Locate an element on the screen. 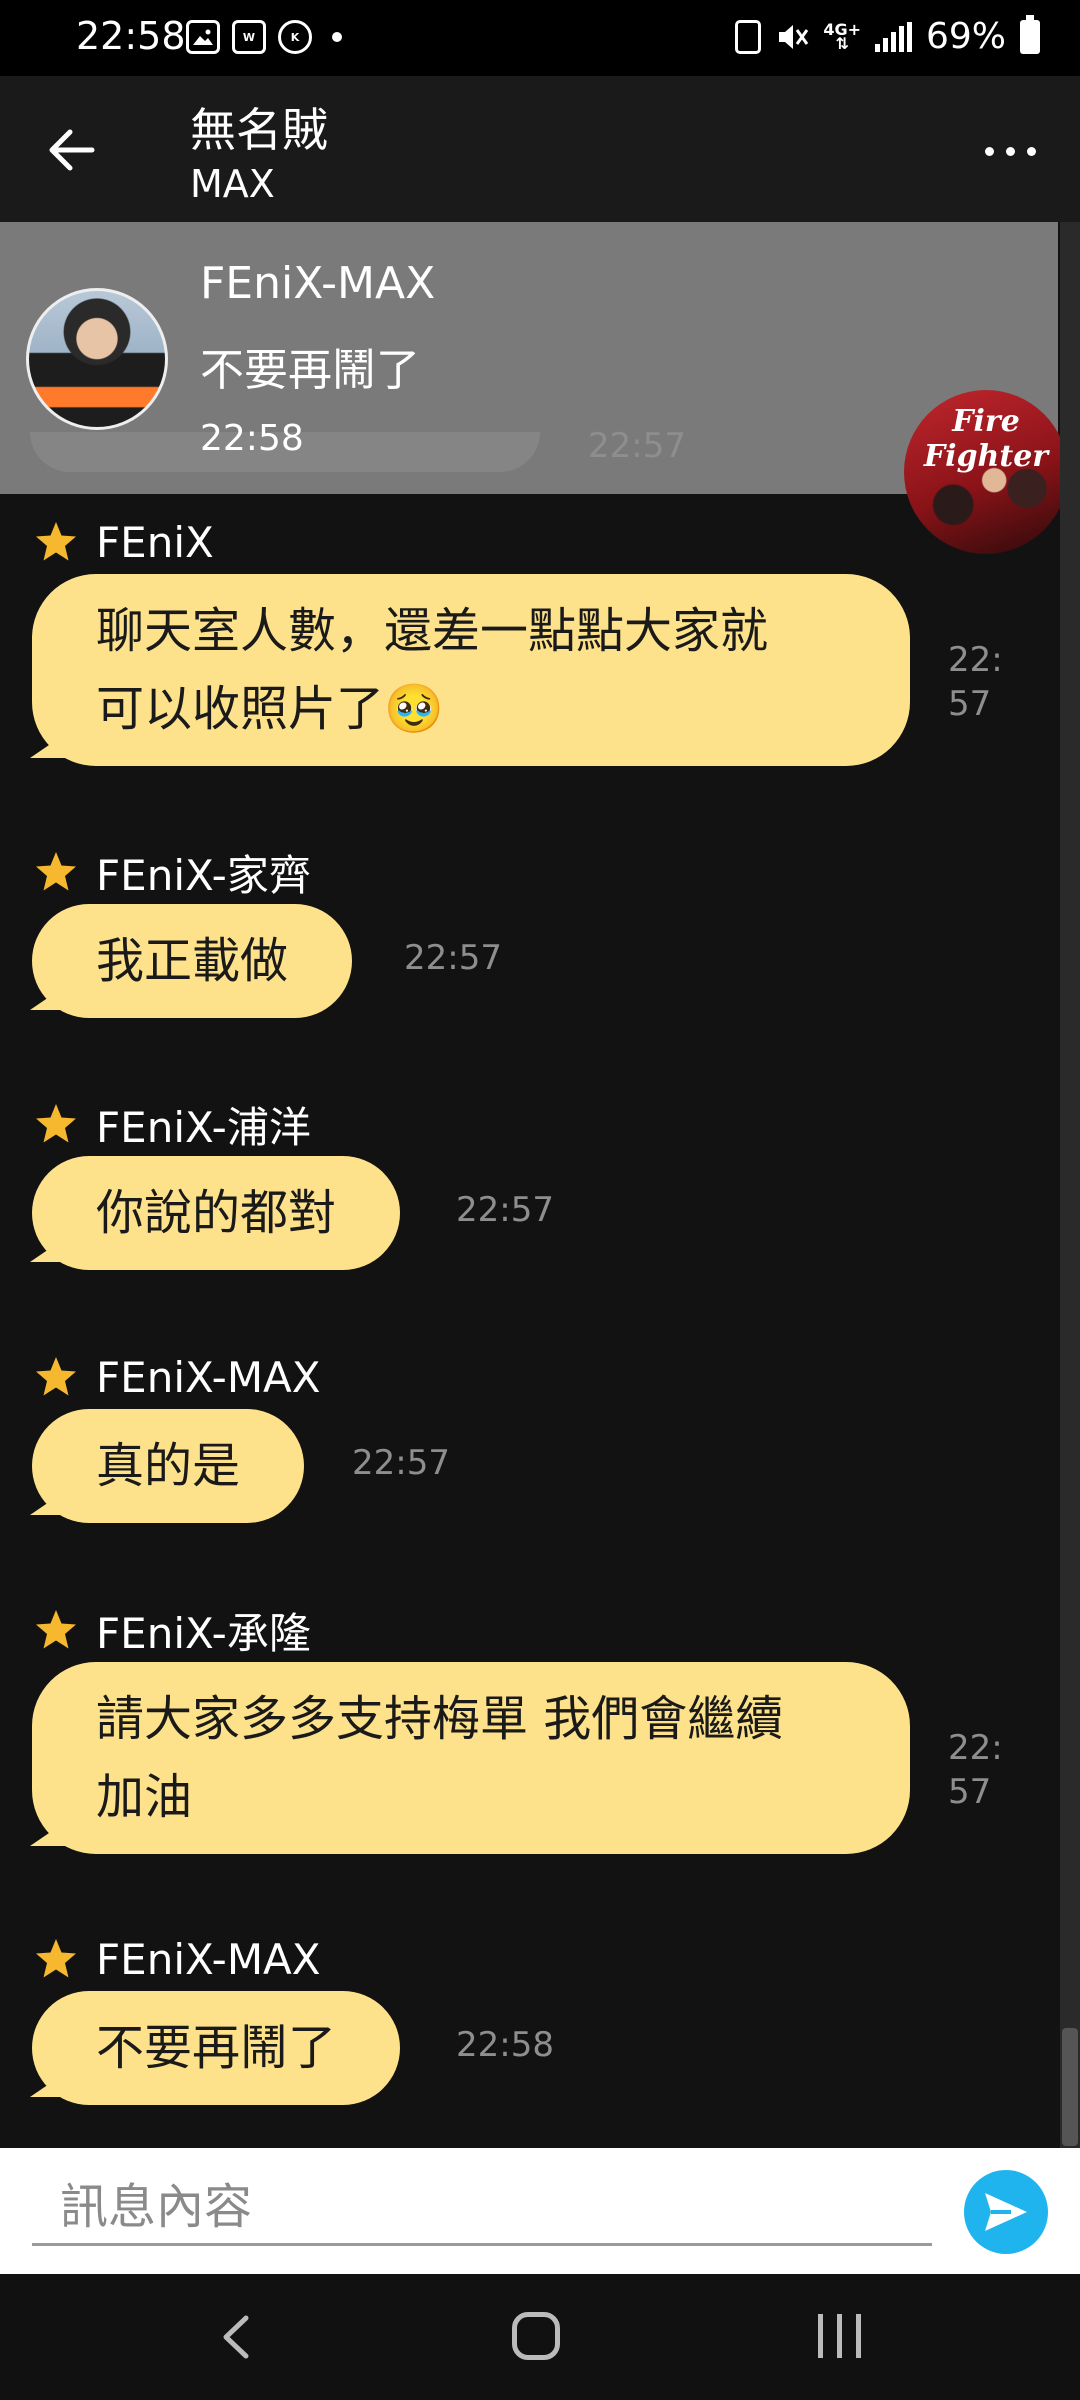  message-line: 聊天室人數，還差一點點大家就 is located at coordinates (432, 631).